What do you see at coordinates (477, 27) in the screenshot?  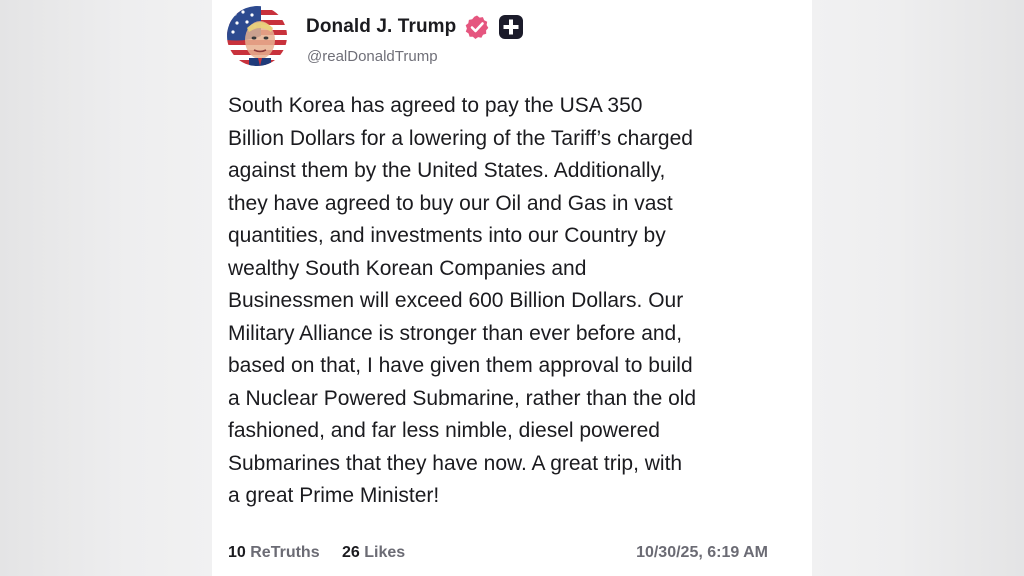 I see `verified-badge-icon` at bounding box center [477, 27].